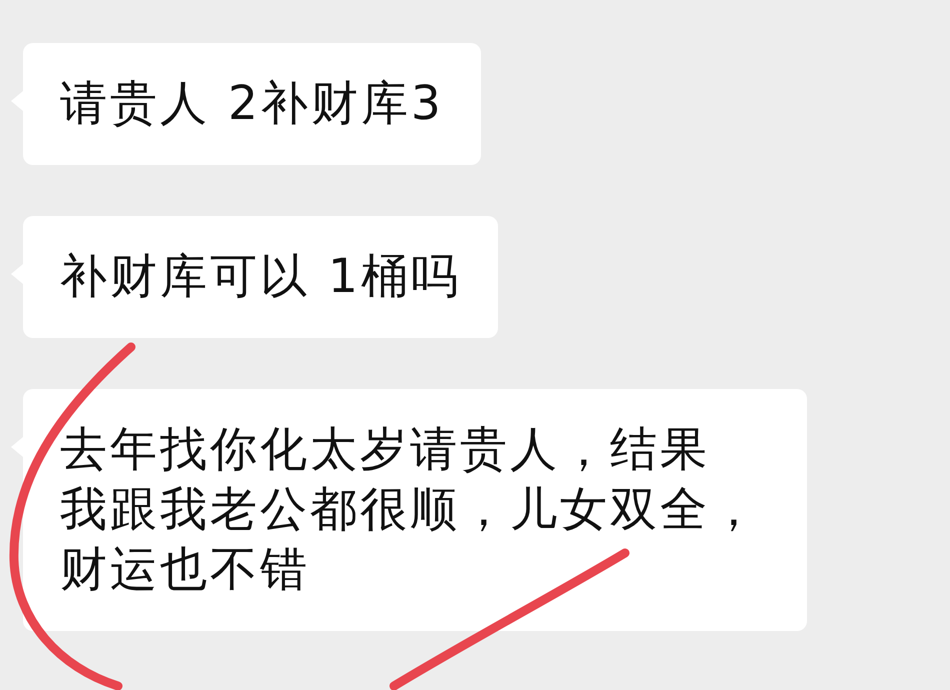 This screenshot has width=950, height=690. What do you see at coordinates (260, 277) in the screenshot?
I see `message-text: 补财库可以 1桶吗` at bounding box center [260, 277].